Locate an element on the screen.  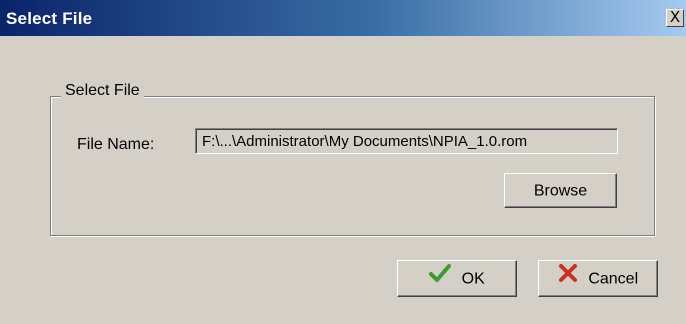
checkmark-icon is located at coordinates (440, 278).